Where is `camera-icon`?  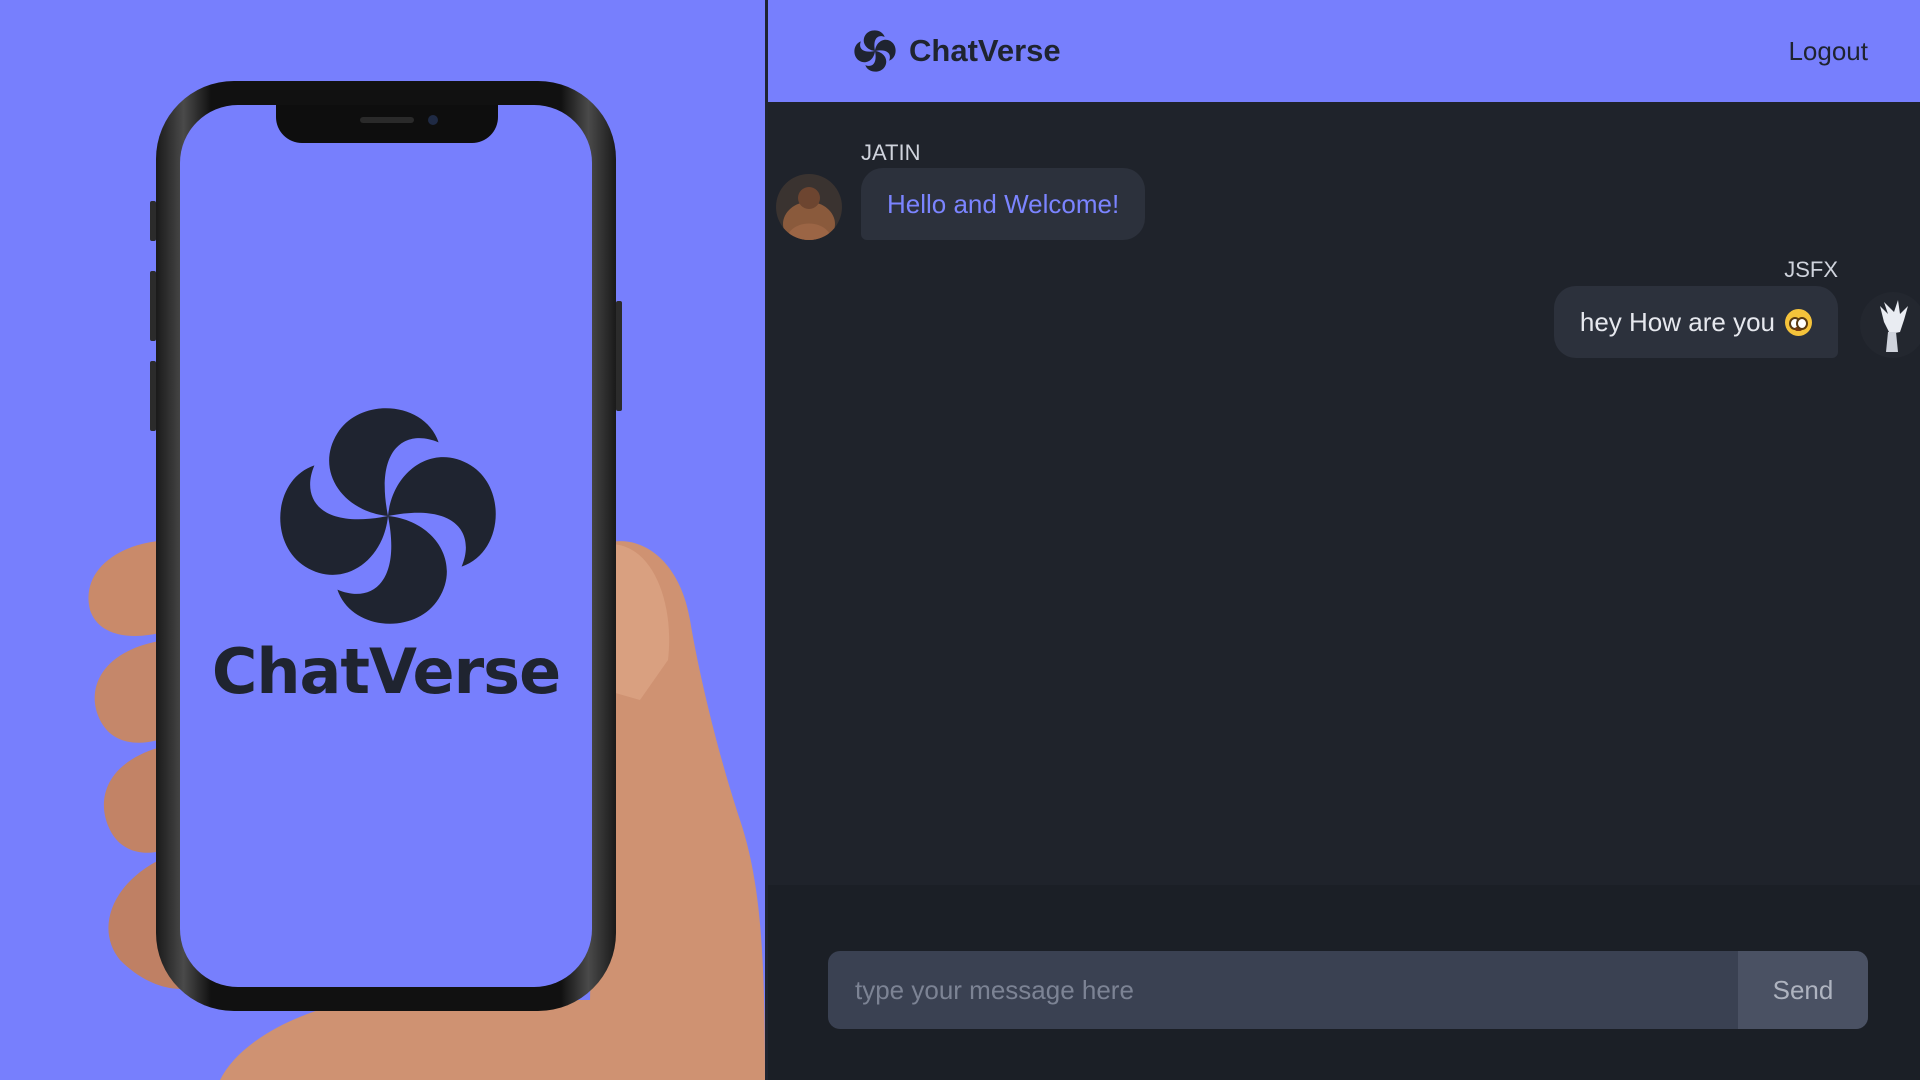 camera-icon is located at coordinates (433, 120).